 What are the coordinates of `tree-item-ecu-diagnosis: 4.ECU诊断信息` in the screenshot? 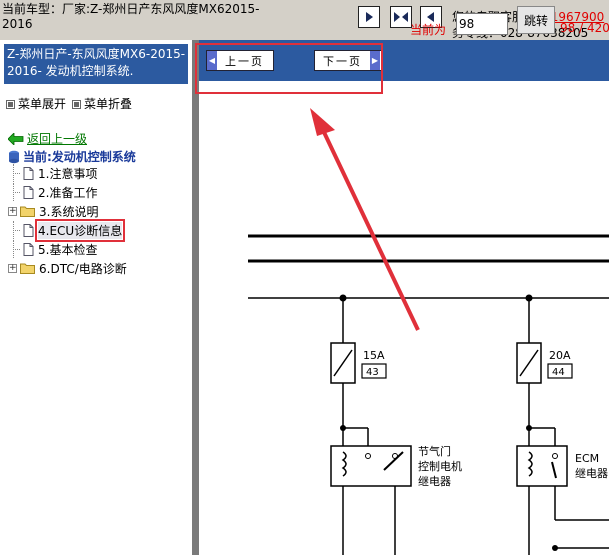 It's located at (67, 230).